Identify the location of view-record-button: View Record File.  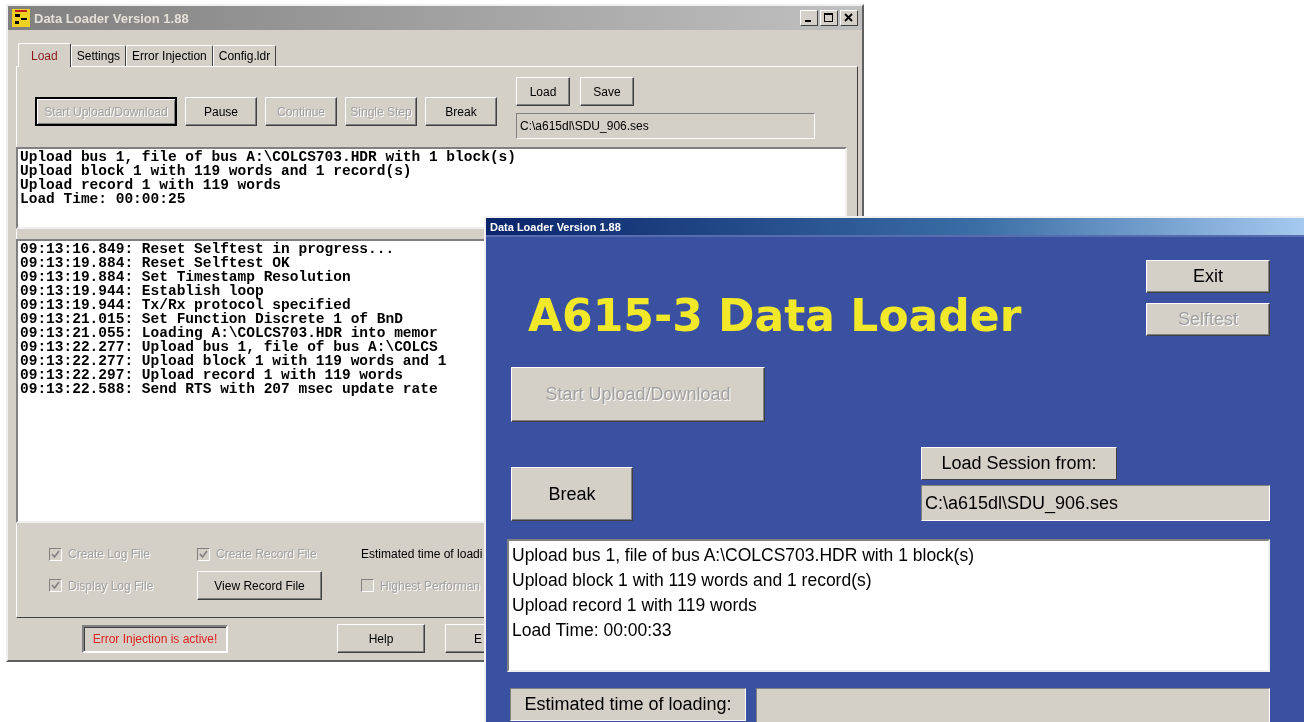
(259, 585).